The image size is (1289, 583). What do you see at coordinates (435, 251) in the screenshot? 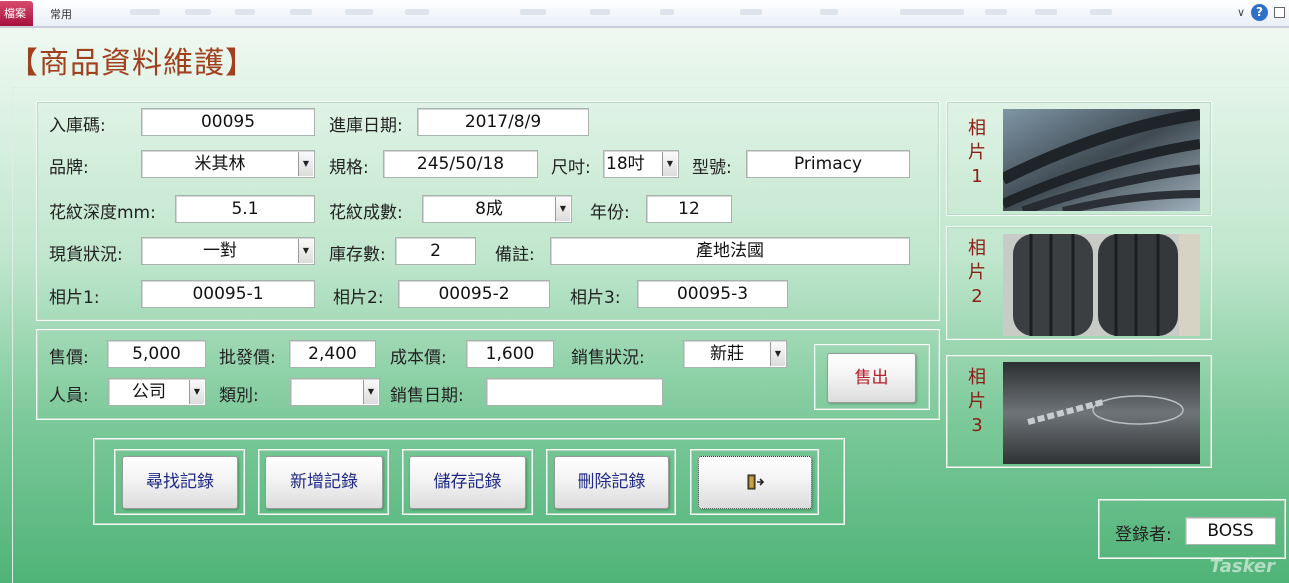
I see `stock-qty-field: 2` at bounding box center [435, 251].